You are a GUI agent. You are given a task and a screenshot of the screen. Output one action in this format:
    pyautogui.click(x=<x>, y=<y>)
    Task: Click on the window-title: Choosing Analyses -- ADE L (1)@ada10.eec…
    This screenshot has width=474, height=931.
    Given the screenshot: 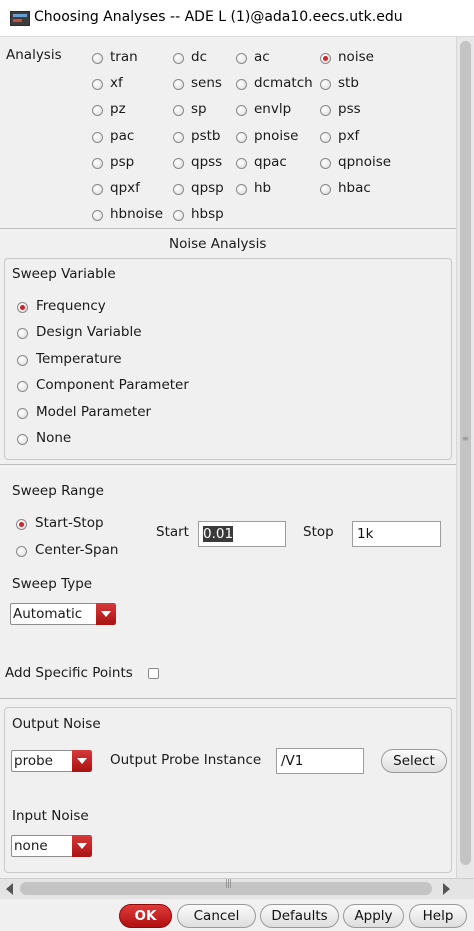 What is the action you would take?
    pyautogui.click(x=218, y=17)
    